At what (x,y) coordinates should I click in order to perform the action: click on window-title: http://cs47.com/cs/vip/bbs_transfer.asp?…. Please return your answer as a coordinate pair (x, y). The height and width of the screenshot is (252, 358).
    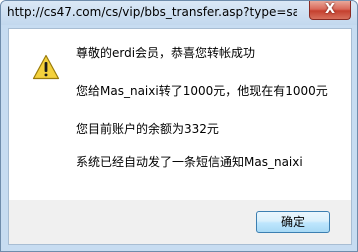
    Looking at the image, I should click on (152, 12).